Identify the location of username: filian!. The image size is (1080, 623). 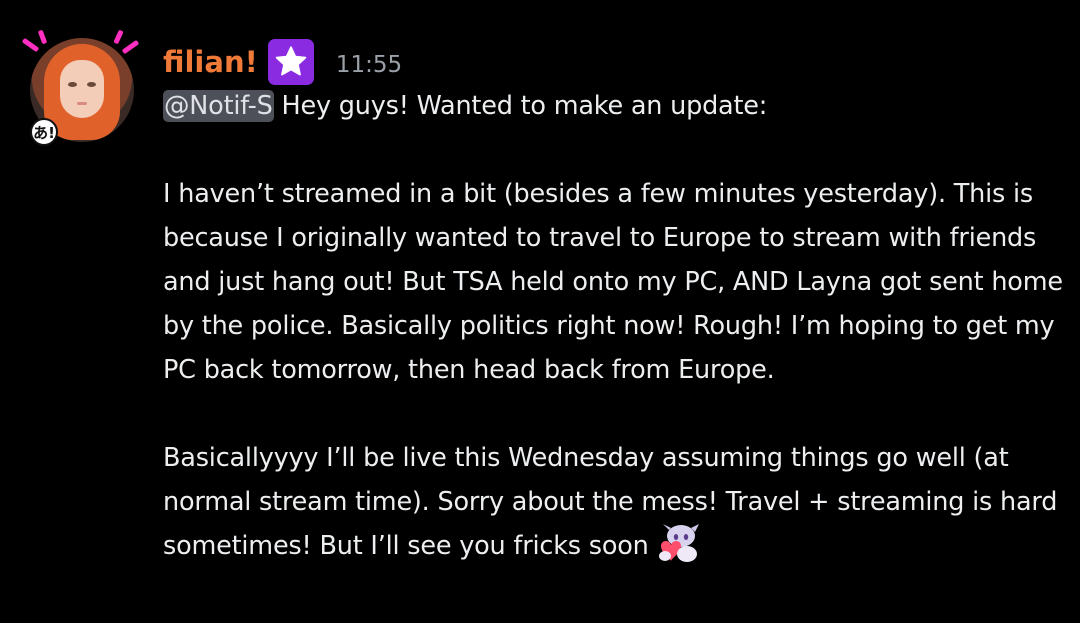
(210, 62).